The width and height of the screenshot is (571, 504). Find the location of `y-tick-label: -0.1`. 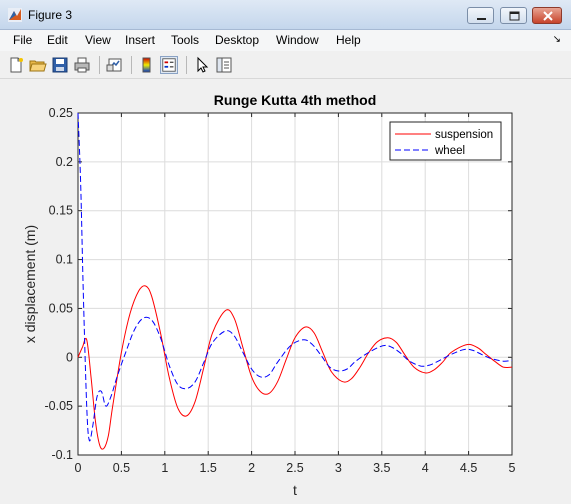

y-tick-label: -0.1 is located at coordinates (62, 455).